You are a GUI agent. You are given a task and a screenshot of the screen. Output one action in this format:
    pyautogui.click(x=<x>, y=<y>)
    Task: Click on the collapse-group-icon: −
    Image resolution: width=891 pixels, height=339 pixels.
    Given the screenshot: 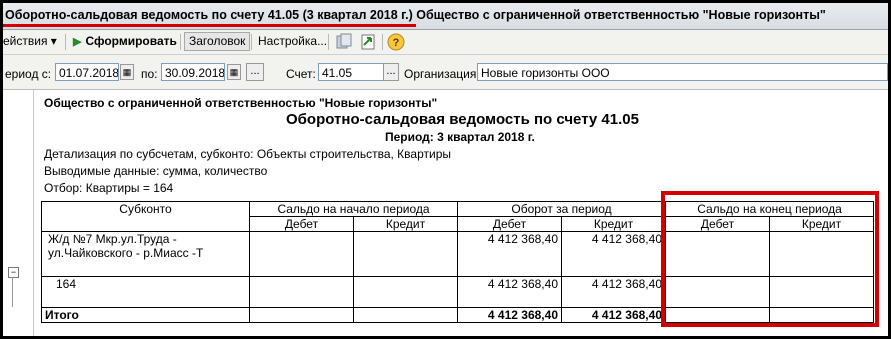 What is the action you would take?
    pyautogui.click(x=13, y=272)
    